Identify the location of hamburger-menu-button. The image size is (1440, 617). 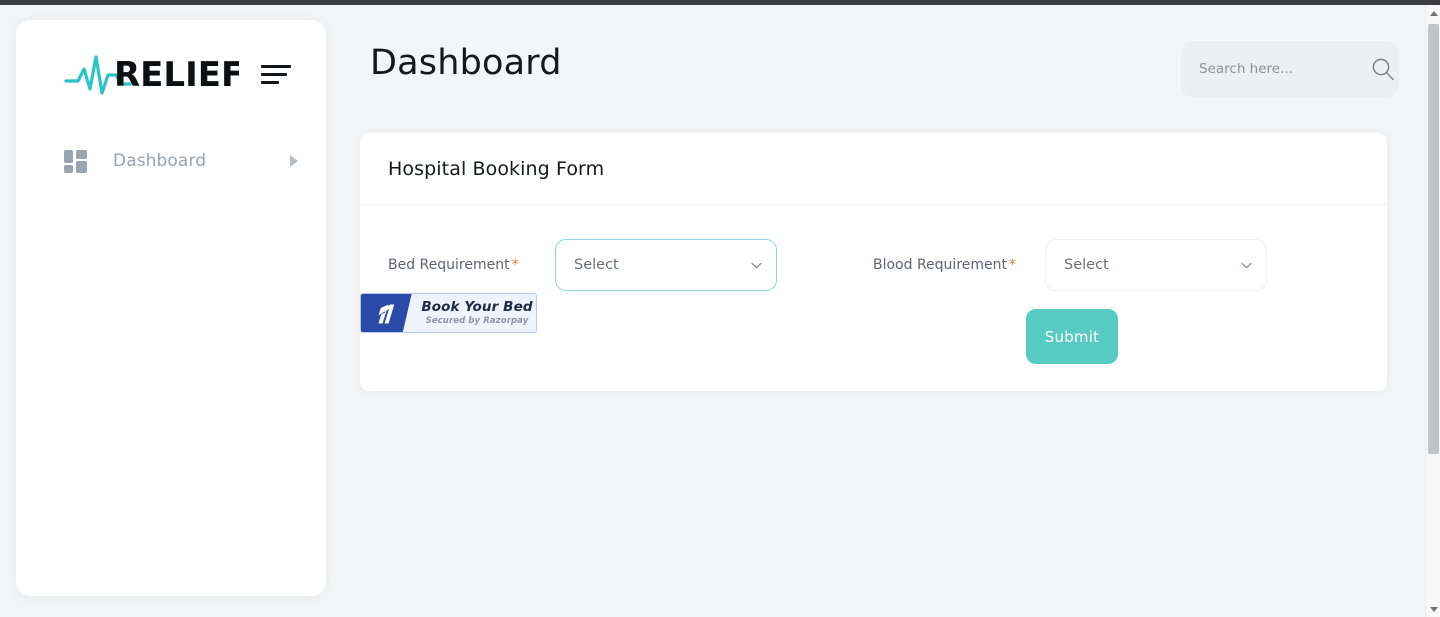
(276, 75).